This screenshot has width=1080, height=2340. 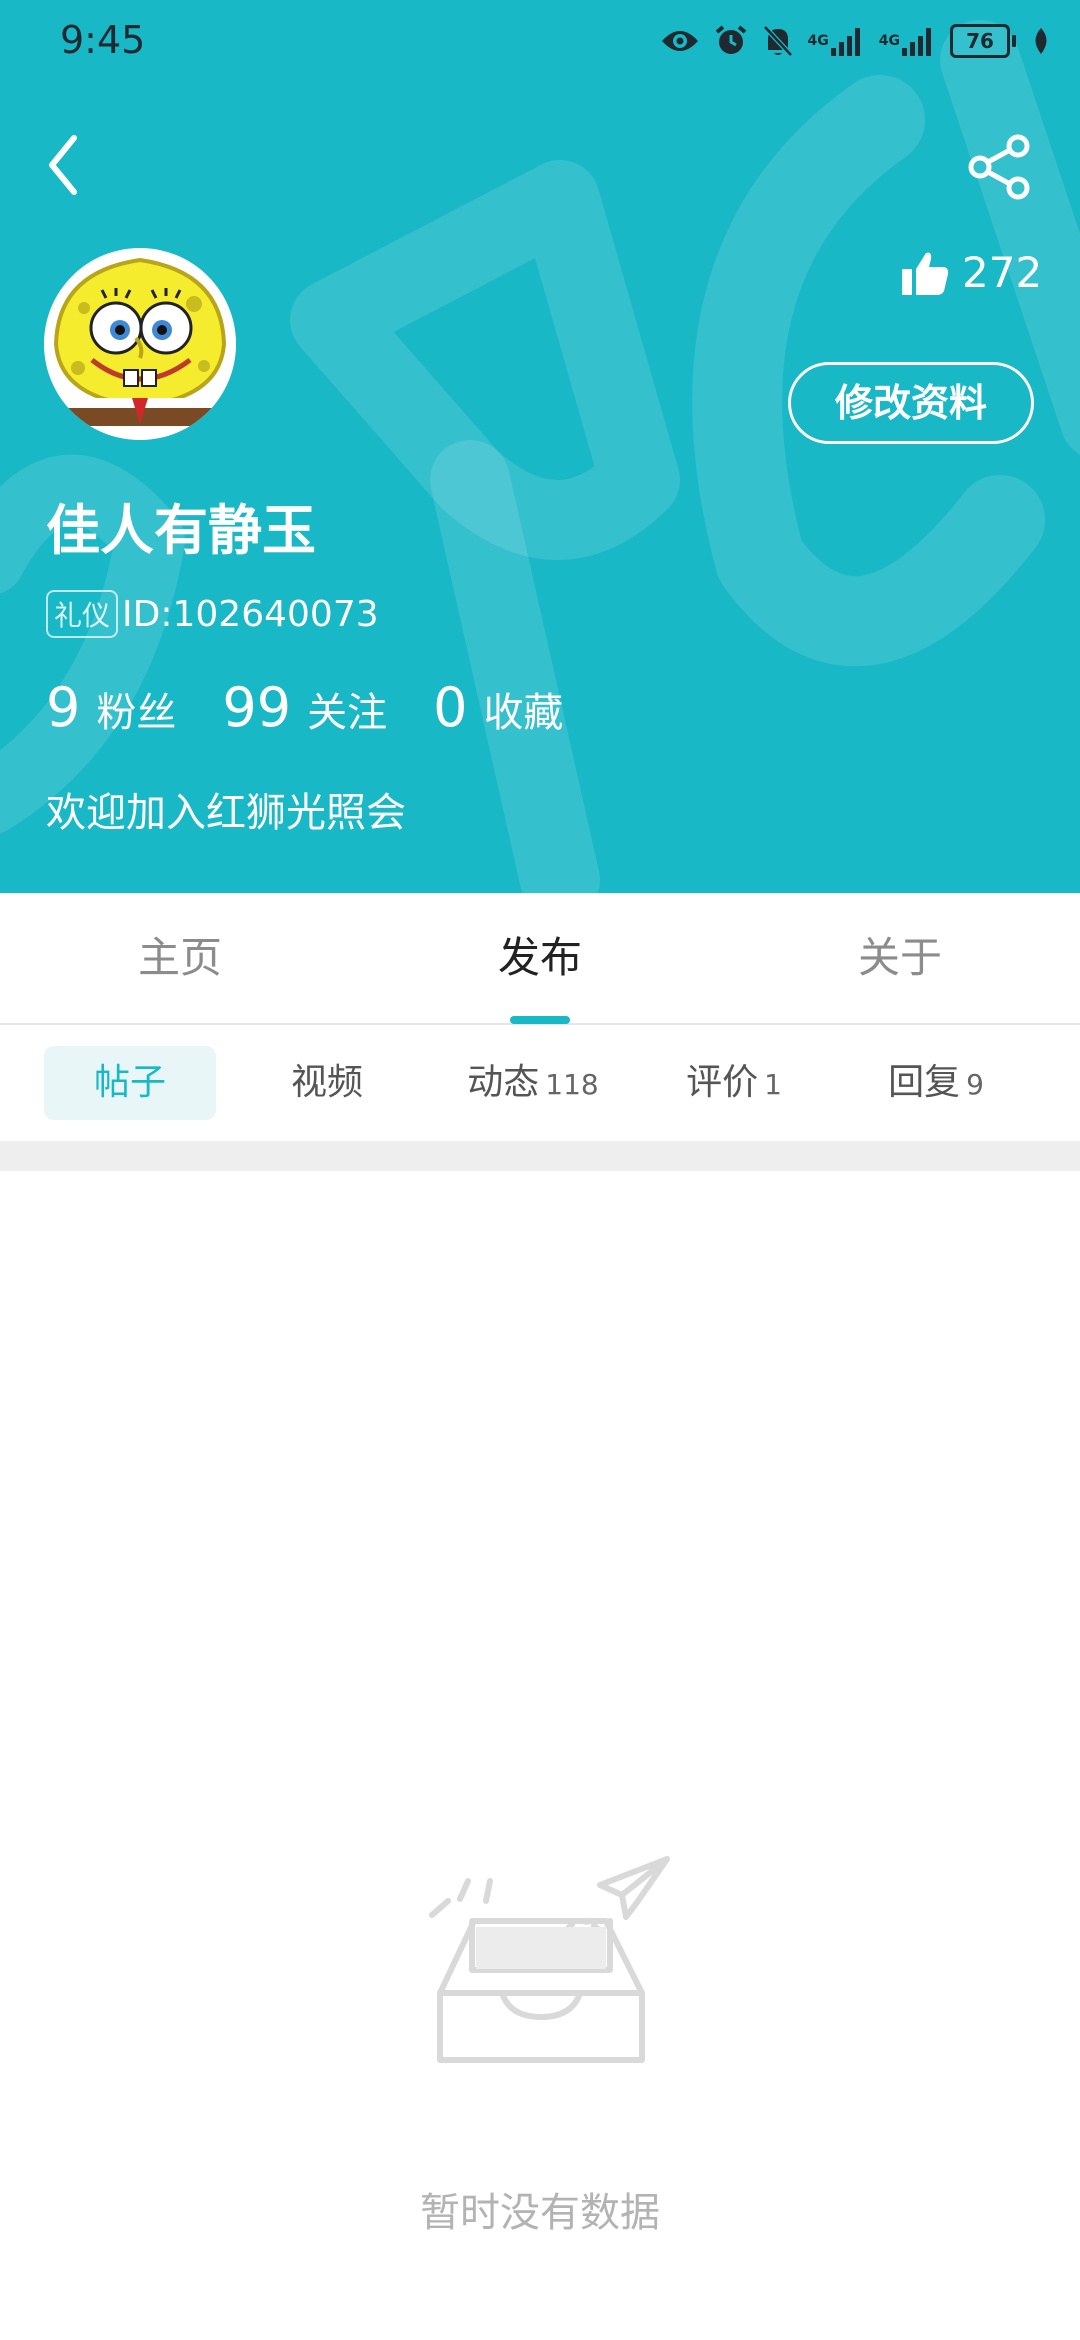 I want to click on status-bar: 9:45 4G 4G 76, so click(x=540, y=40).